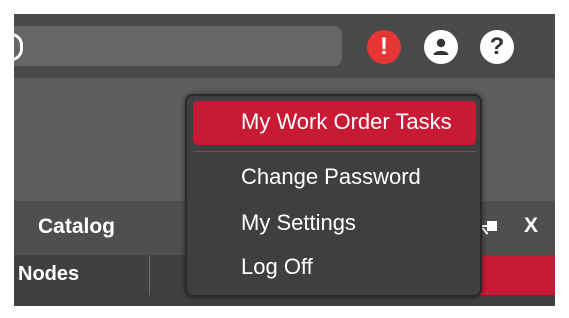 Image resolution: width=569 pixels, height=318 pixels. What do you see at coordinates (82, 275) in the screenshot?
I see `tab-nodes: Nodes` at bounding box center [82, 275].